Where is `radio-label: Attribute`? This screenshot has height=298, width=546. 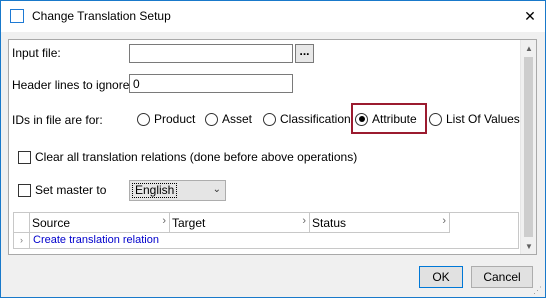
radio-label: Attribute is located at coordinates (394, 119).